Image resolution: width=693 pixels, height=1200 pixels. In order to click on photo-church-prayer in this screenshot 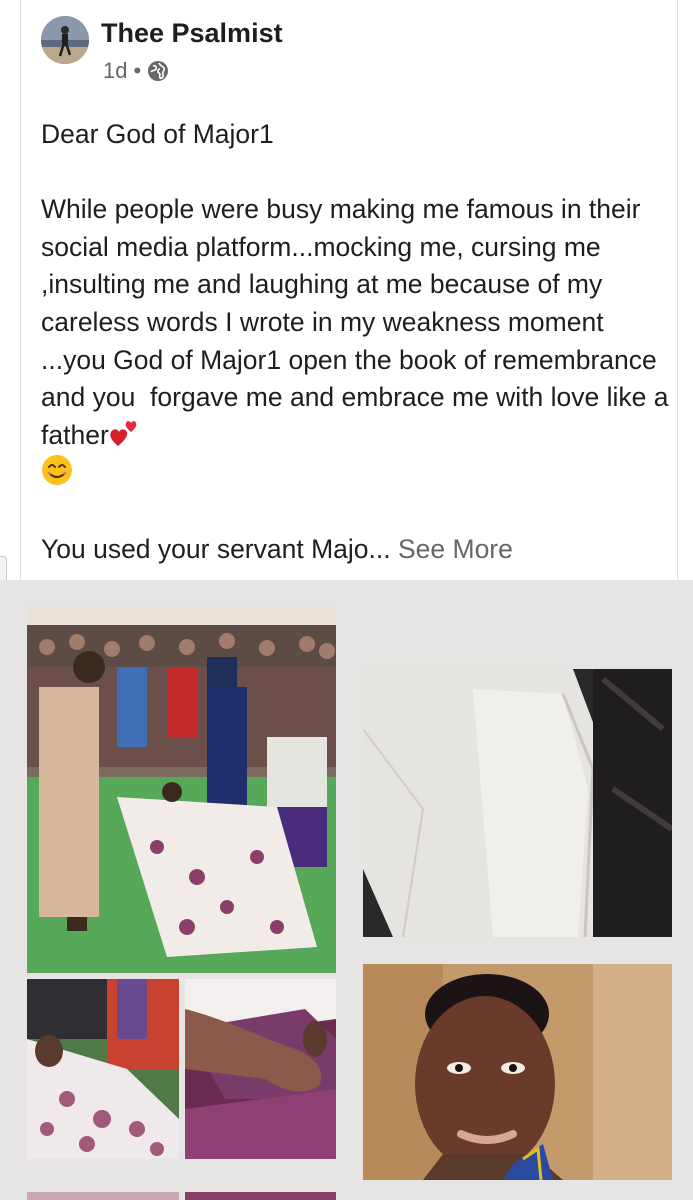, I will do `click(181, 790)`.